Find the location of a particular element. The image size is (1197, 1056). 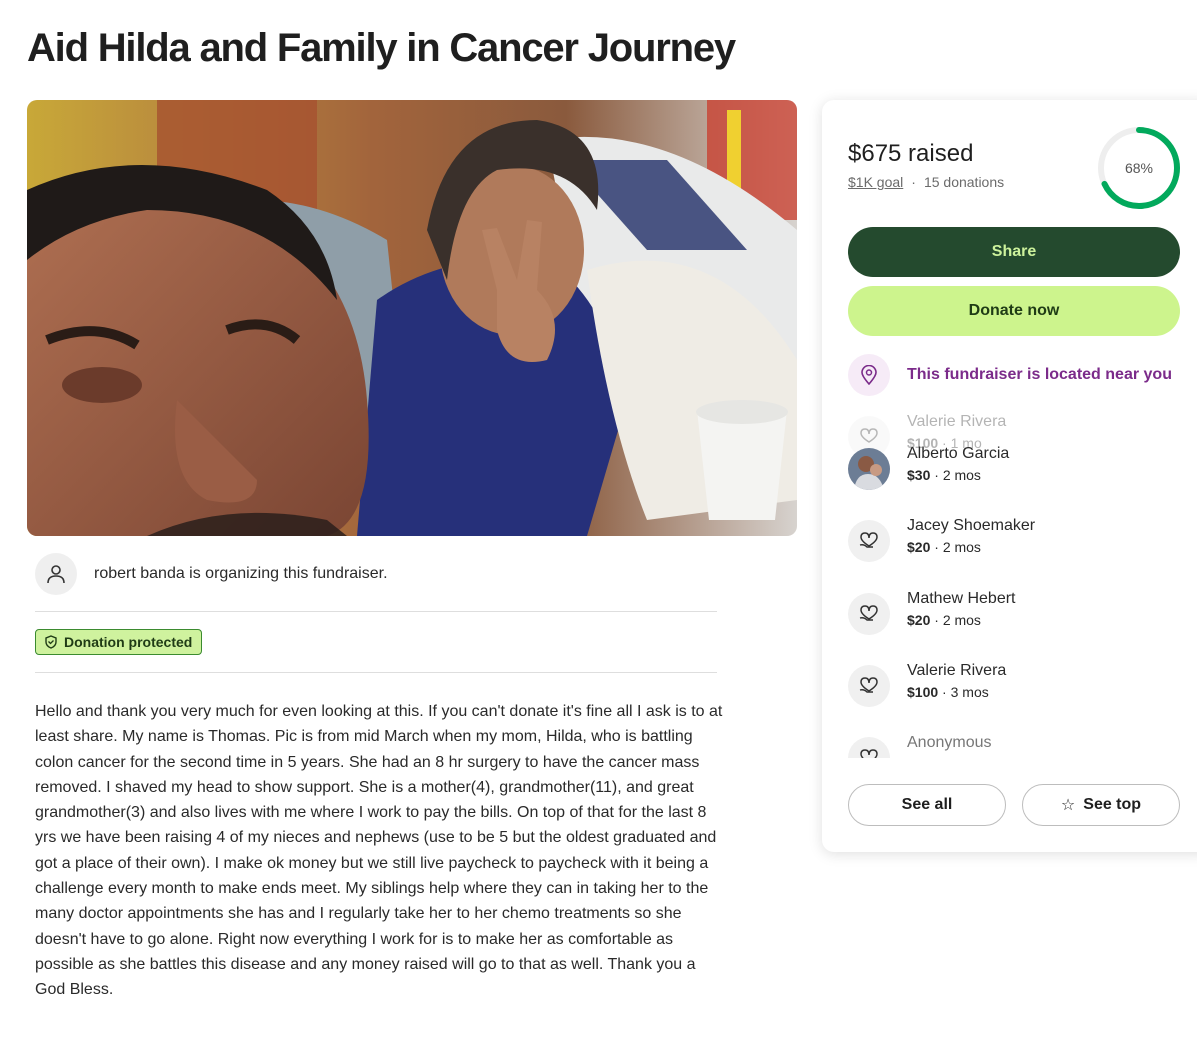

donation-protected-badge: Donation protected is located at coordinates (119, 642).